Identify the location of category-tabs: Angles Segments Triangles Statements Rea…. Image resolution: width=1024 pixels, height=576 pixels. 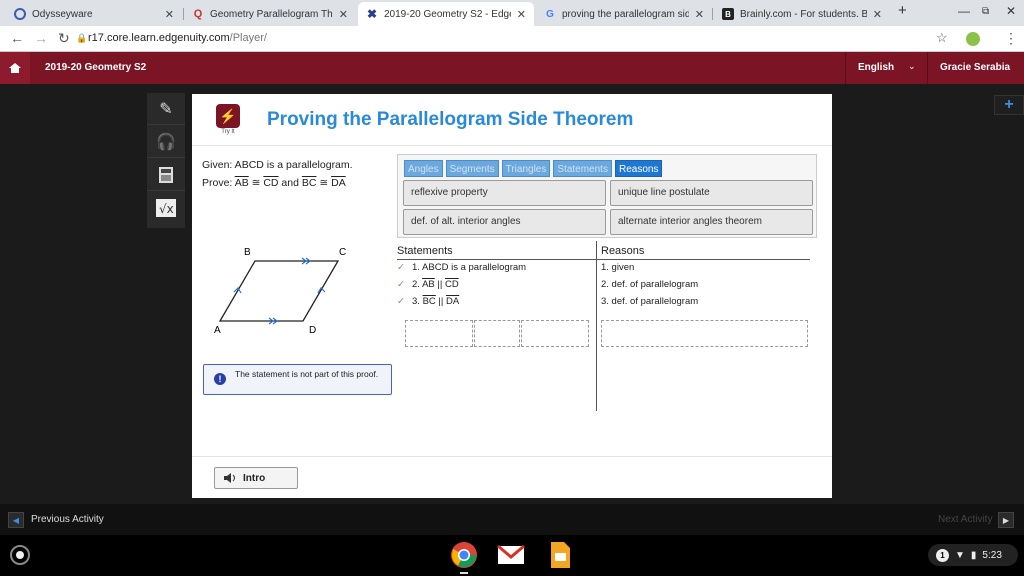
(533, 168).